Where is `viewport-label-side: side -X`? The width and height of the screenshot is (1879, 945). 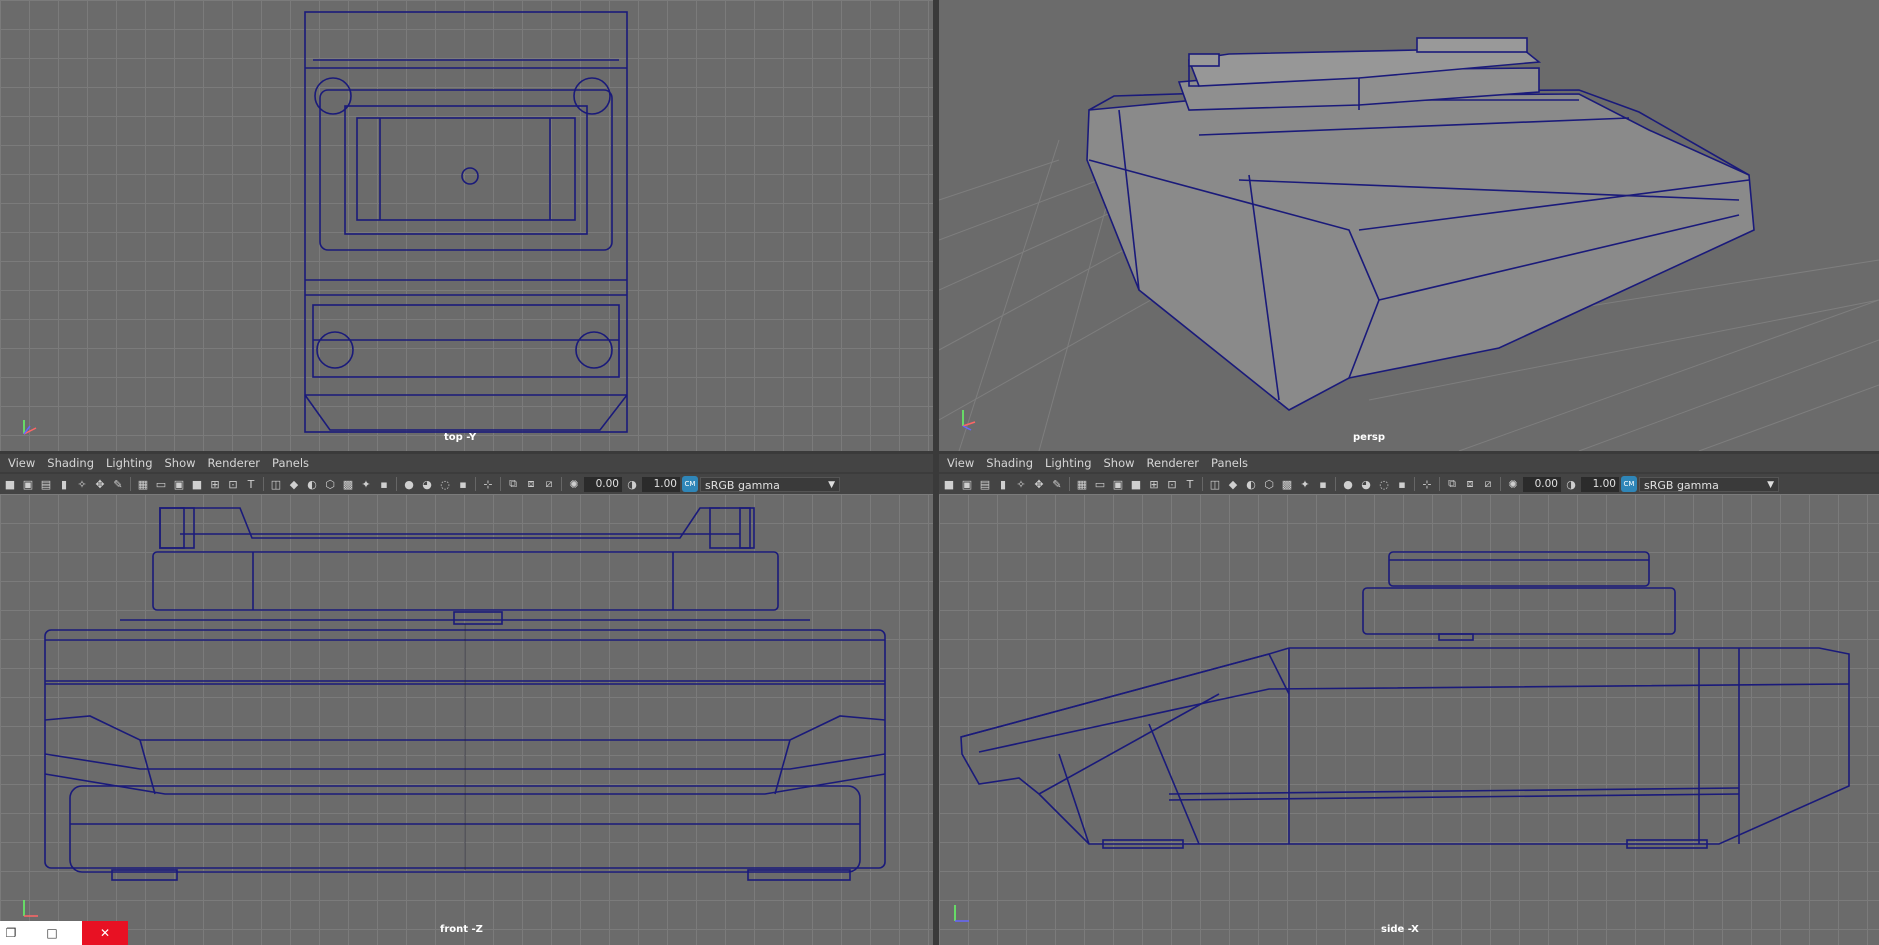
viewport-label-side: side -X is located at coordinates (1400, 929).